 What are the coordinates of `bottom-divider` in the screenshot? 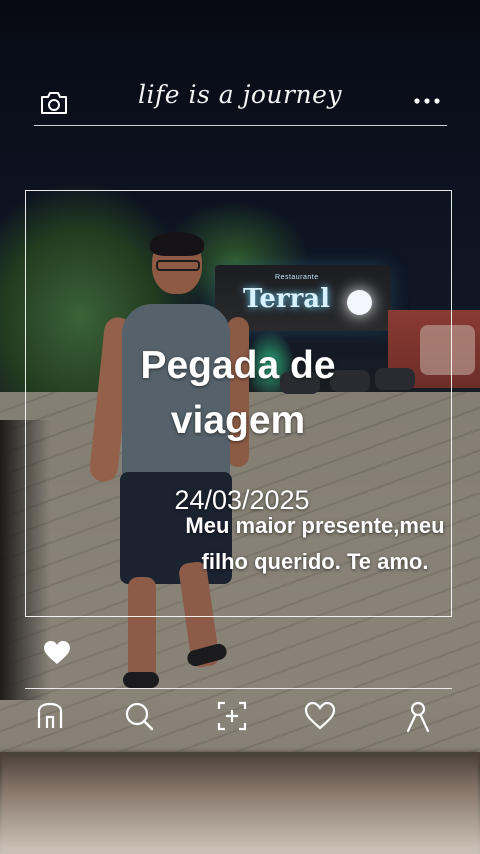 It's located at (238, 688).